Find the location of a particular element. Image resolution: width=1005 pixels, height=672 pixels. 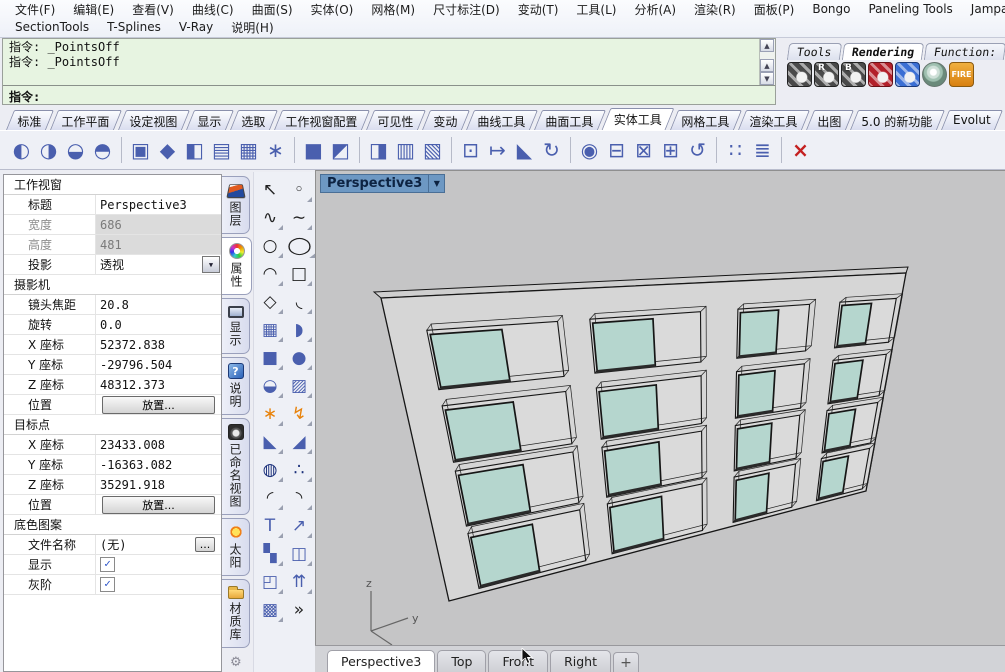

viewport-title-tab: Perspective3 ▼ is located at coordinates (383, 183).